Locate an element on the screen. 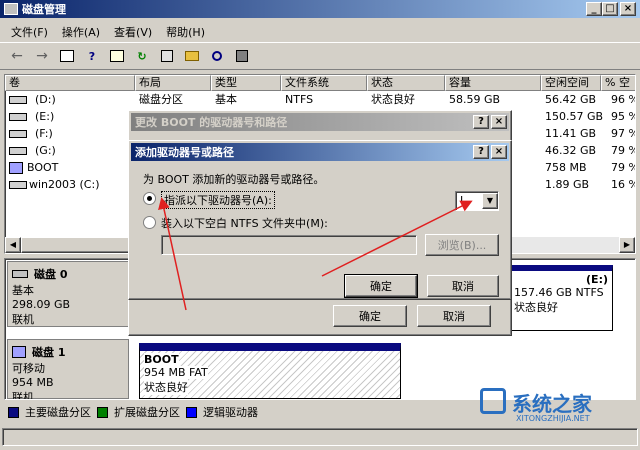 This screenshot has height=450, width=640. legend-logical: 逻辑驱动器 is located at coordinates (230, 412).